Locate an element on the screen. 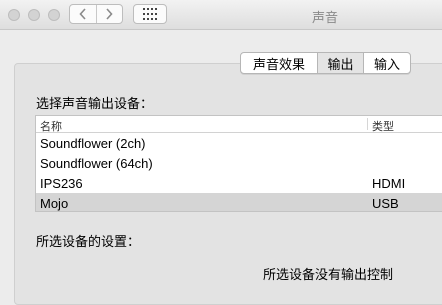 The height and width of the screenshot is (305, 442). column-divider is located at coordinates (367, 124).